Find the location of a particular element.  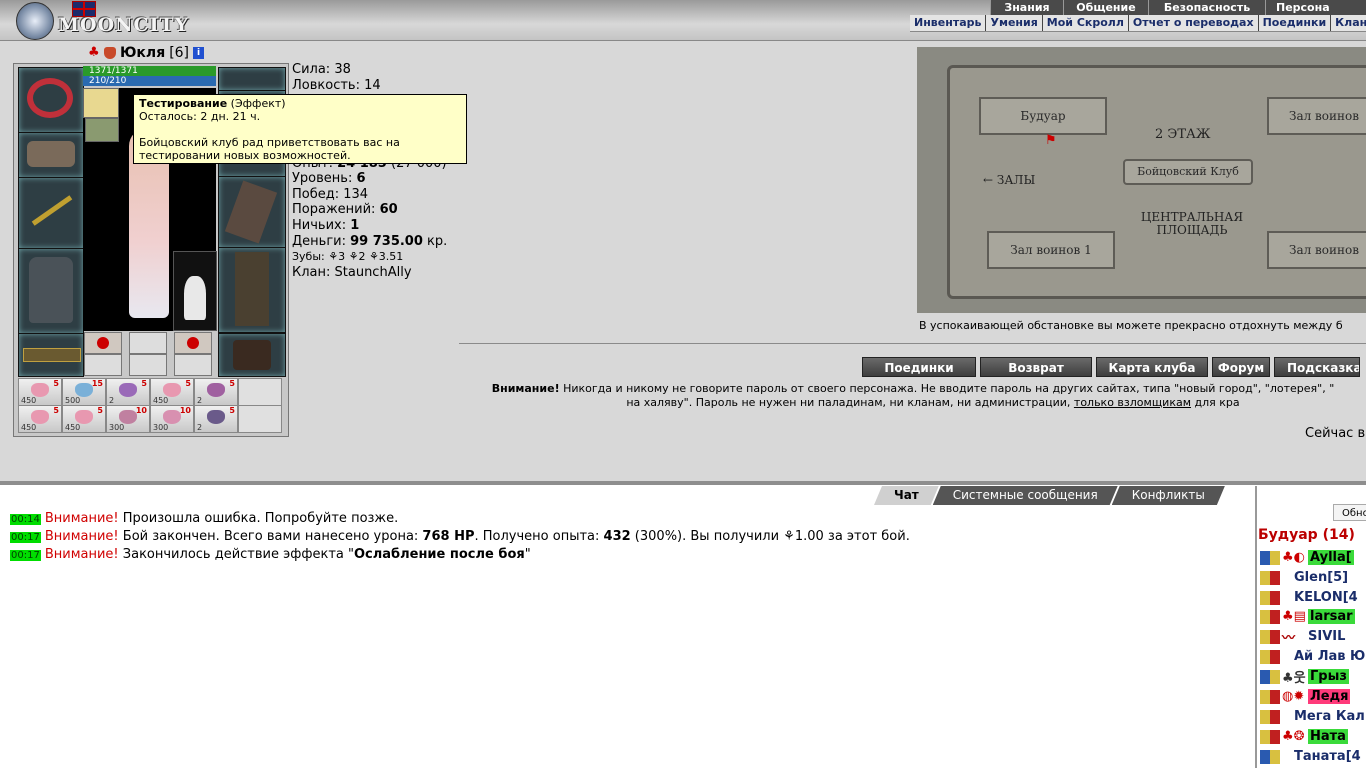

refresh-button: Обновить is located at coordinates (1349, 512).